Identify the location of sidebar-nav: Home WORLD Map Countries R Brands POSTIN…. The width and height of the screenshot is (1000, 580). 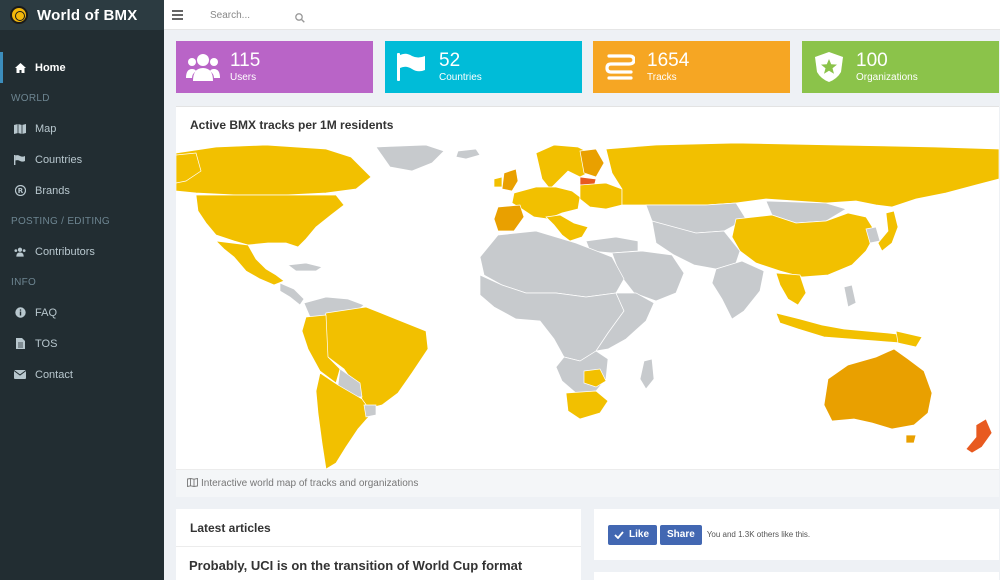
(82, 221).